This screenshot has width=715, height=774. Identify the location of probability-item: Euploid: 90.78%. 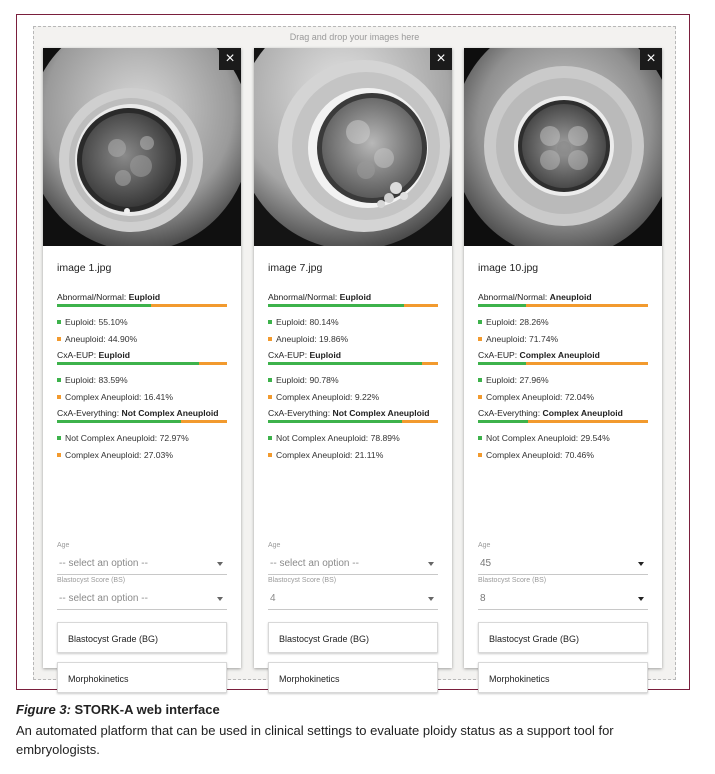
(303, 380).